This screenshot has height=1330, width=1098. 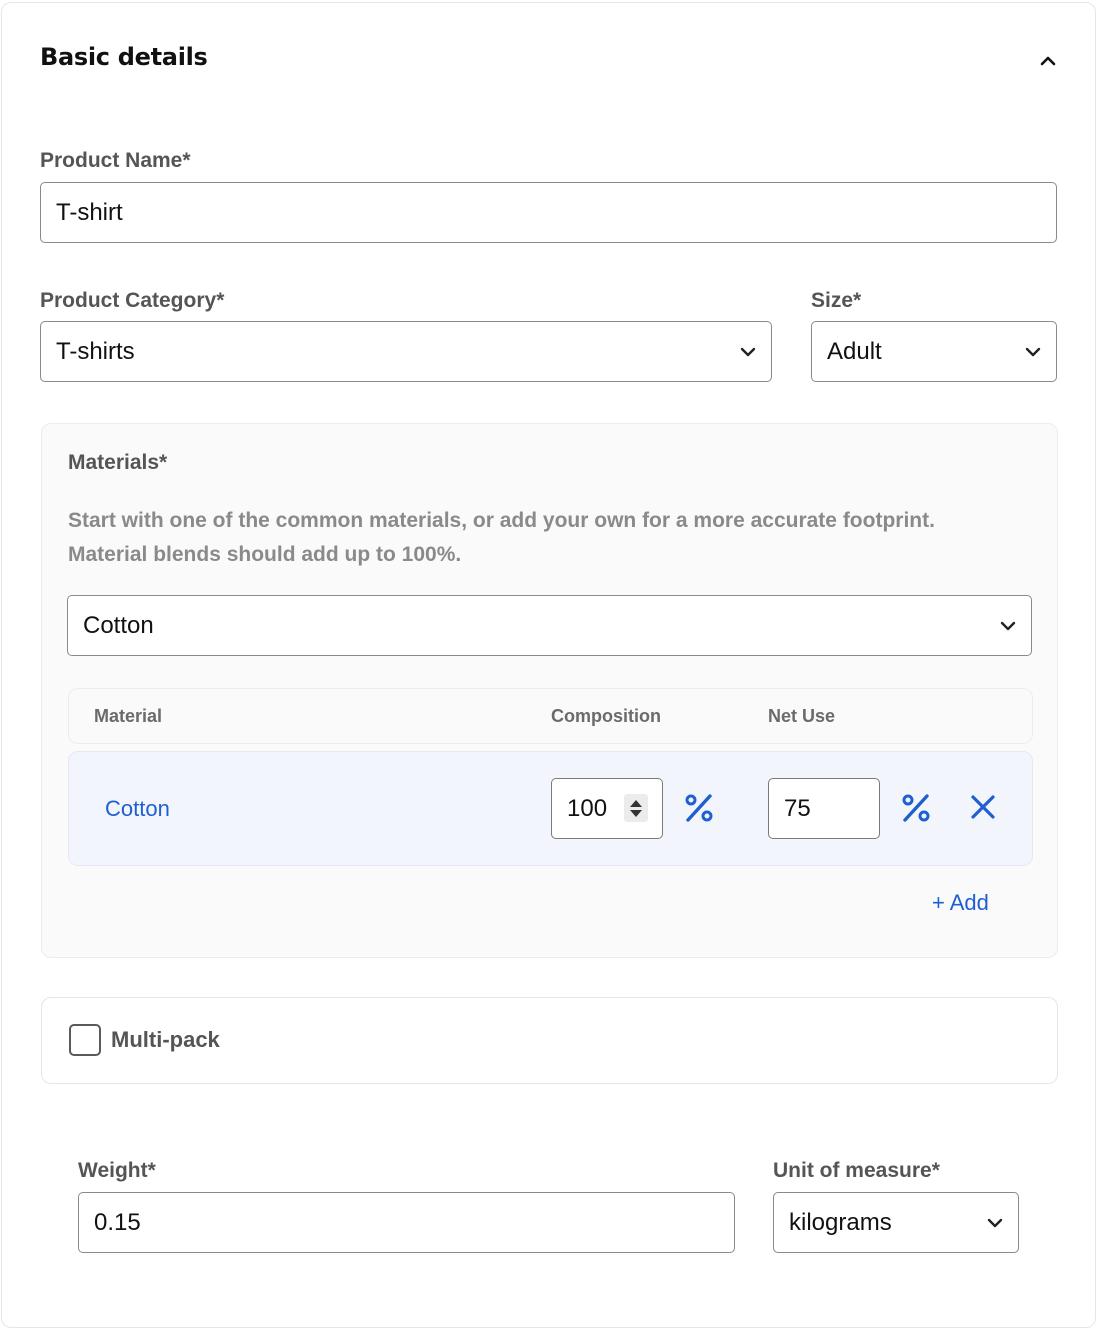 What do you see at coordinates (606, 716) in the screenshot?
I see `column-composition: Composition` at bounding box center [606, 716].